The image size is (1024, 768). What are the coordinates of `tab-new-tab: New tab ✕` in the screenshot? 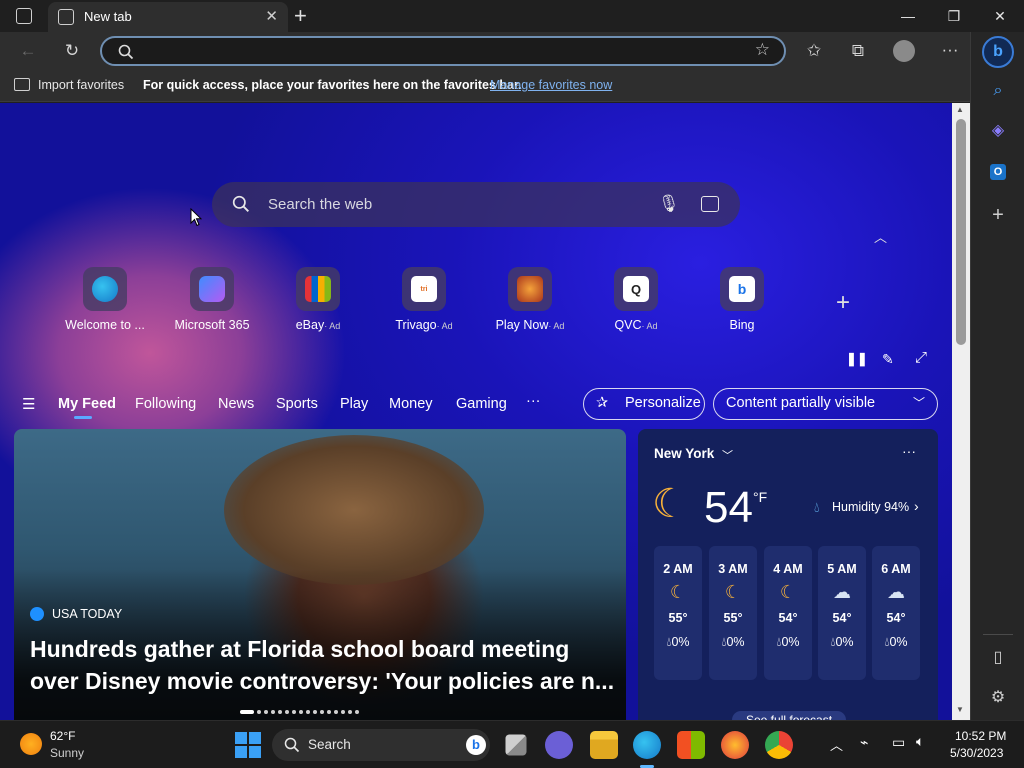 It's located at (168, 17).